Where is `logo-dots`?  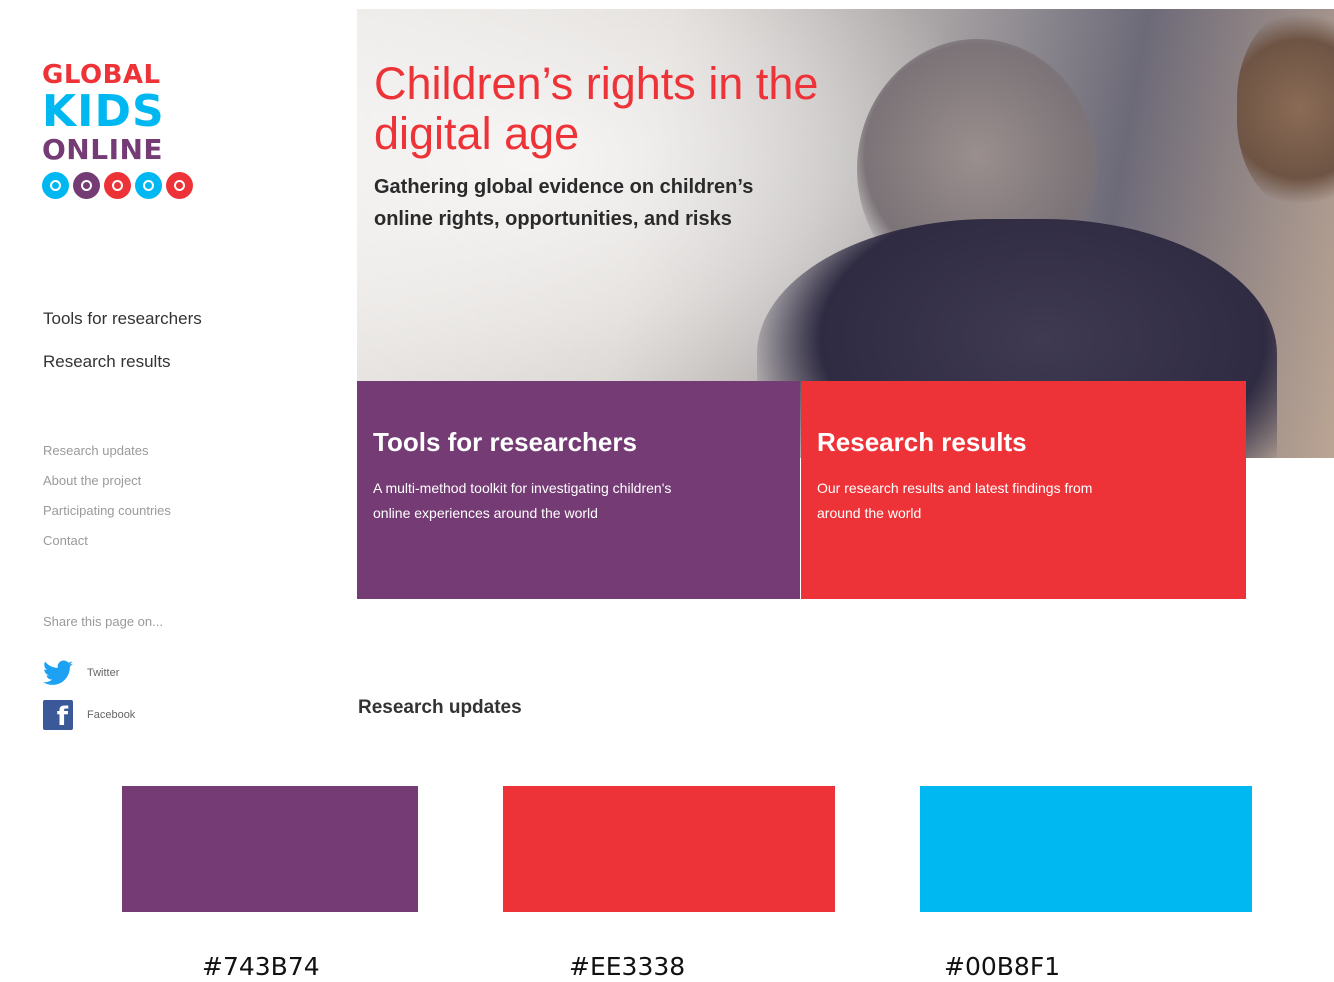 logo-dots is located at coordinates (127, 185).